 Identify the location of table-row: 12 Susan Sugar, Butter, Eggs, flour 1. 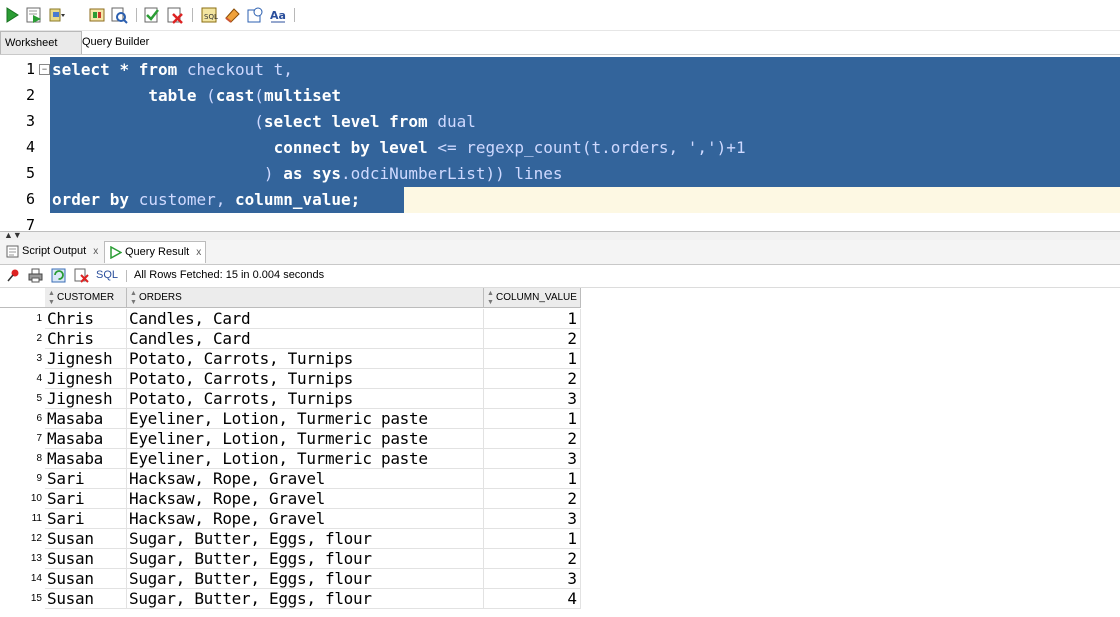
(291, 539).